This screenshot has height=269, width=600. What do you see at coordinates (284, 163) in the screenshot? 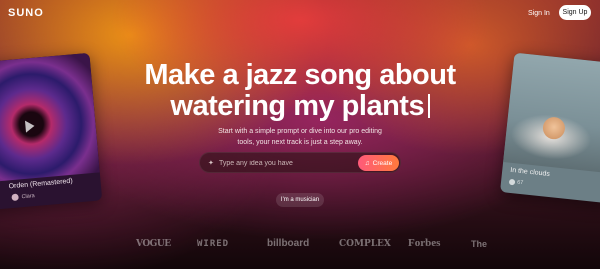
I see `prompt-input` at bounding box center [284, 163].